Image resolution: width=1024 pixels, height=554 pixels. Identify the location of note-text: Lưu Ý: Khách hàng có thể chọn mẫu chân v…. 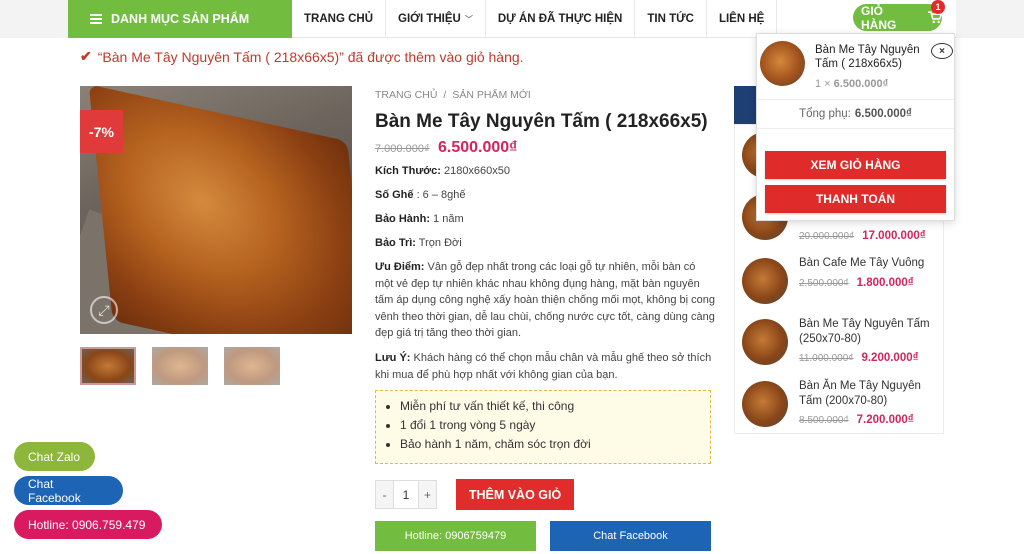
(543, 366).